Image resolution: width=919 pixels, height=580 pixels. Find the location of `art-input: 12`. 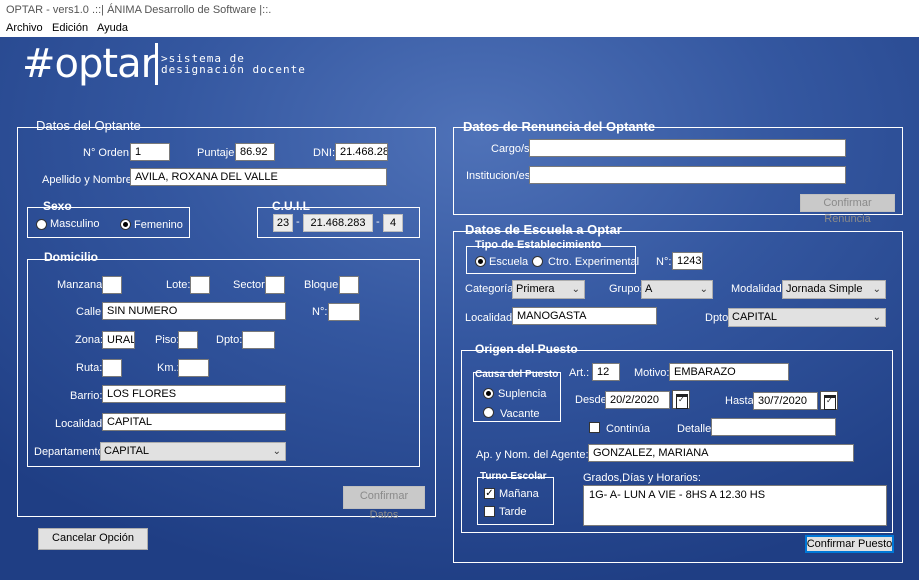

art-input: 12 is located at coordinates (606, 372).